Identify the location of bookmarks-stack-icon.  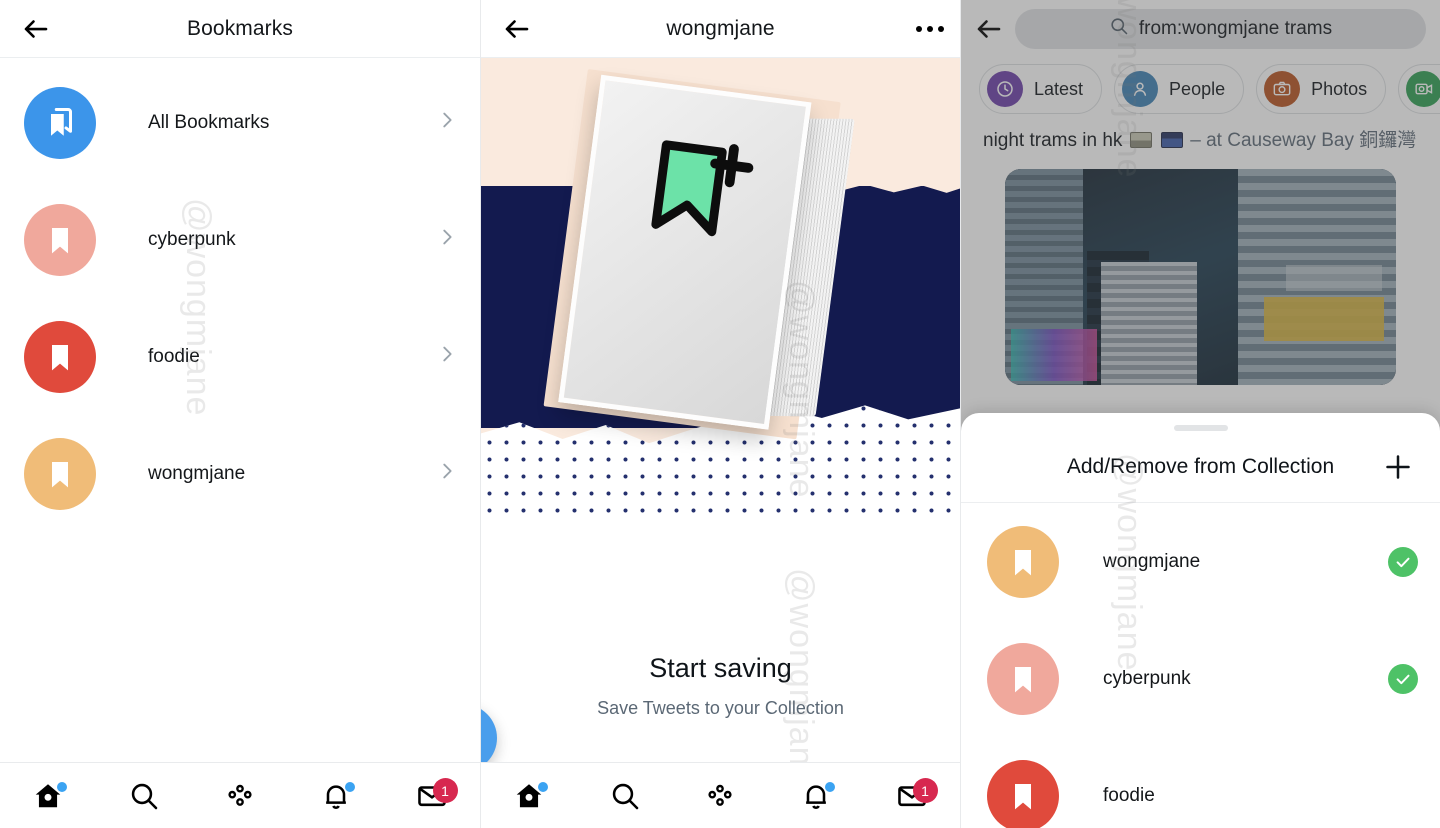
(60, 122).